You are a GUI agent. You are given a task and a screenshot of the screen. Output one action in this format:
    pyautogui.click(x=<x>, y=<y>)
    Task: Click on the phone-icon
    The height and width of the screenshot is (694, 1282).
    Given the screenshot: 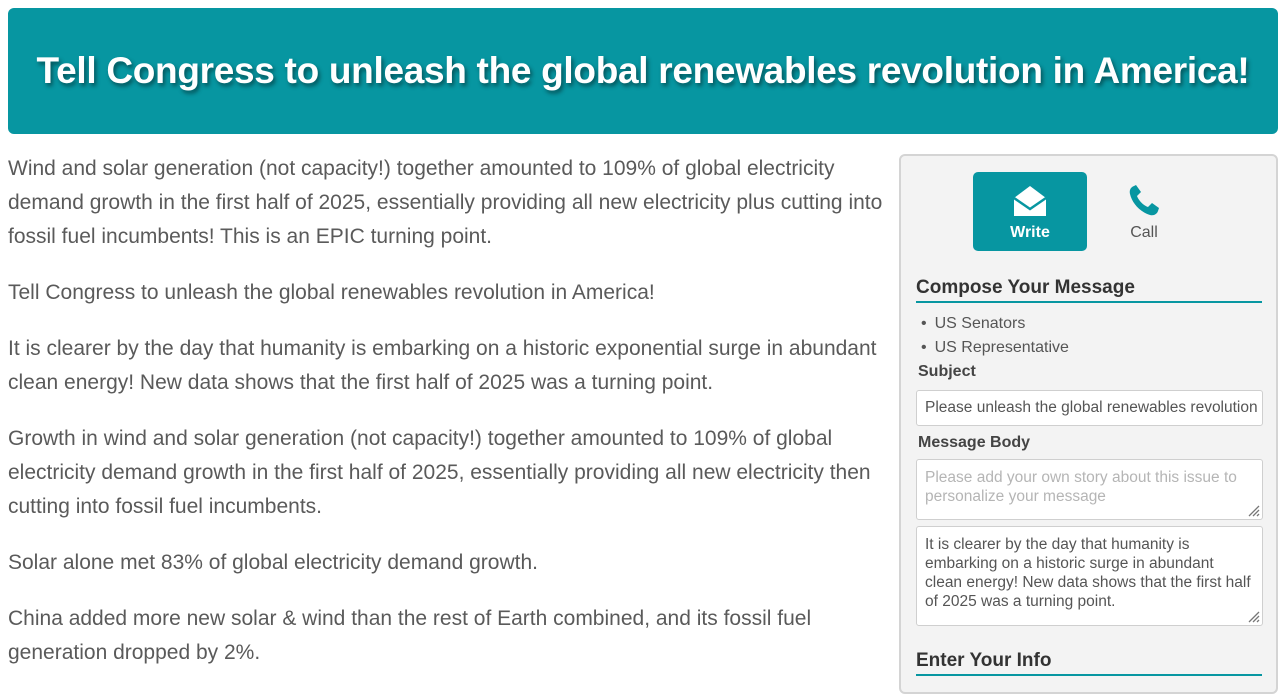 What is the action you would take?
    pyautogui.click(x=1144, y=201)
    